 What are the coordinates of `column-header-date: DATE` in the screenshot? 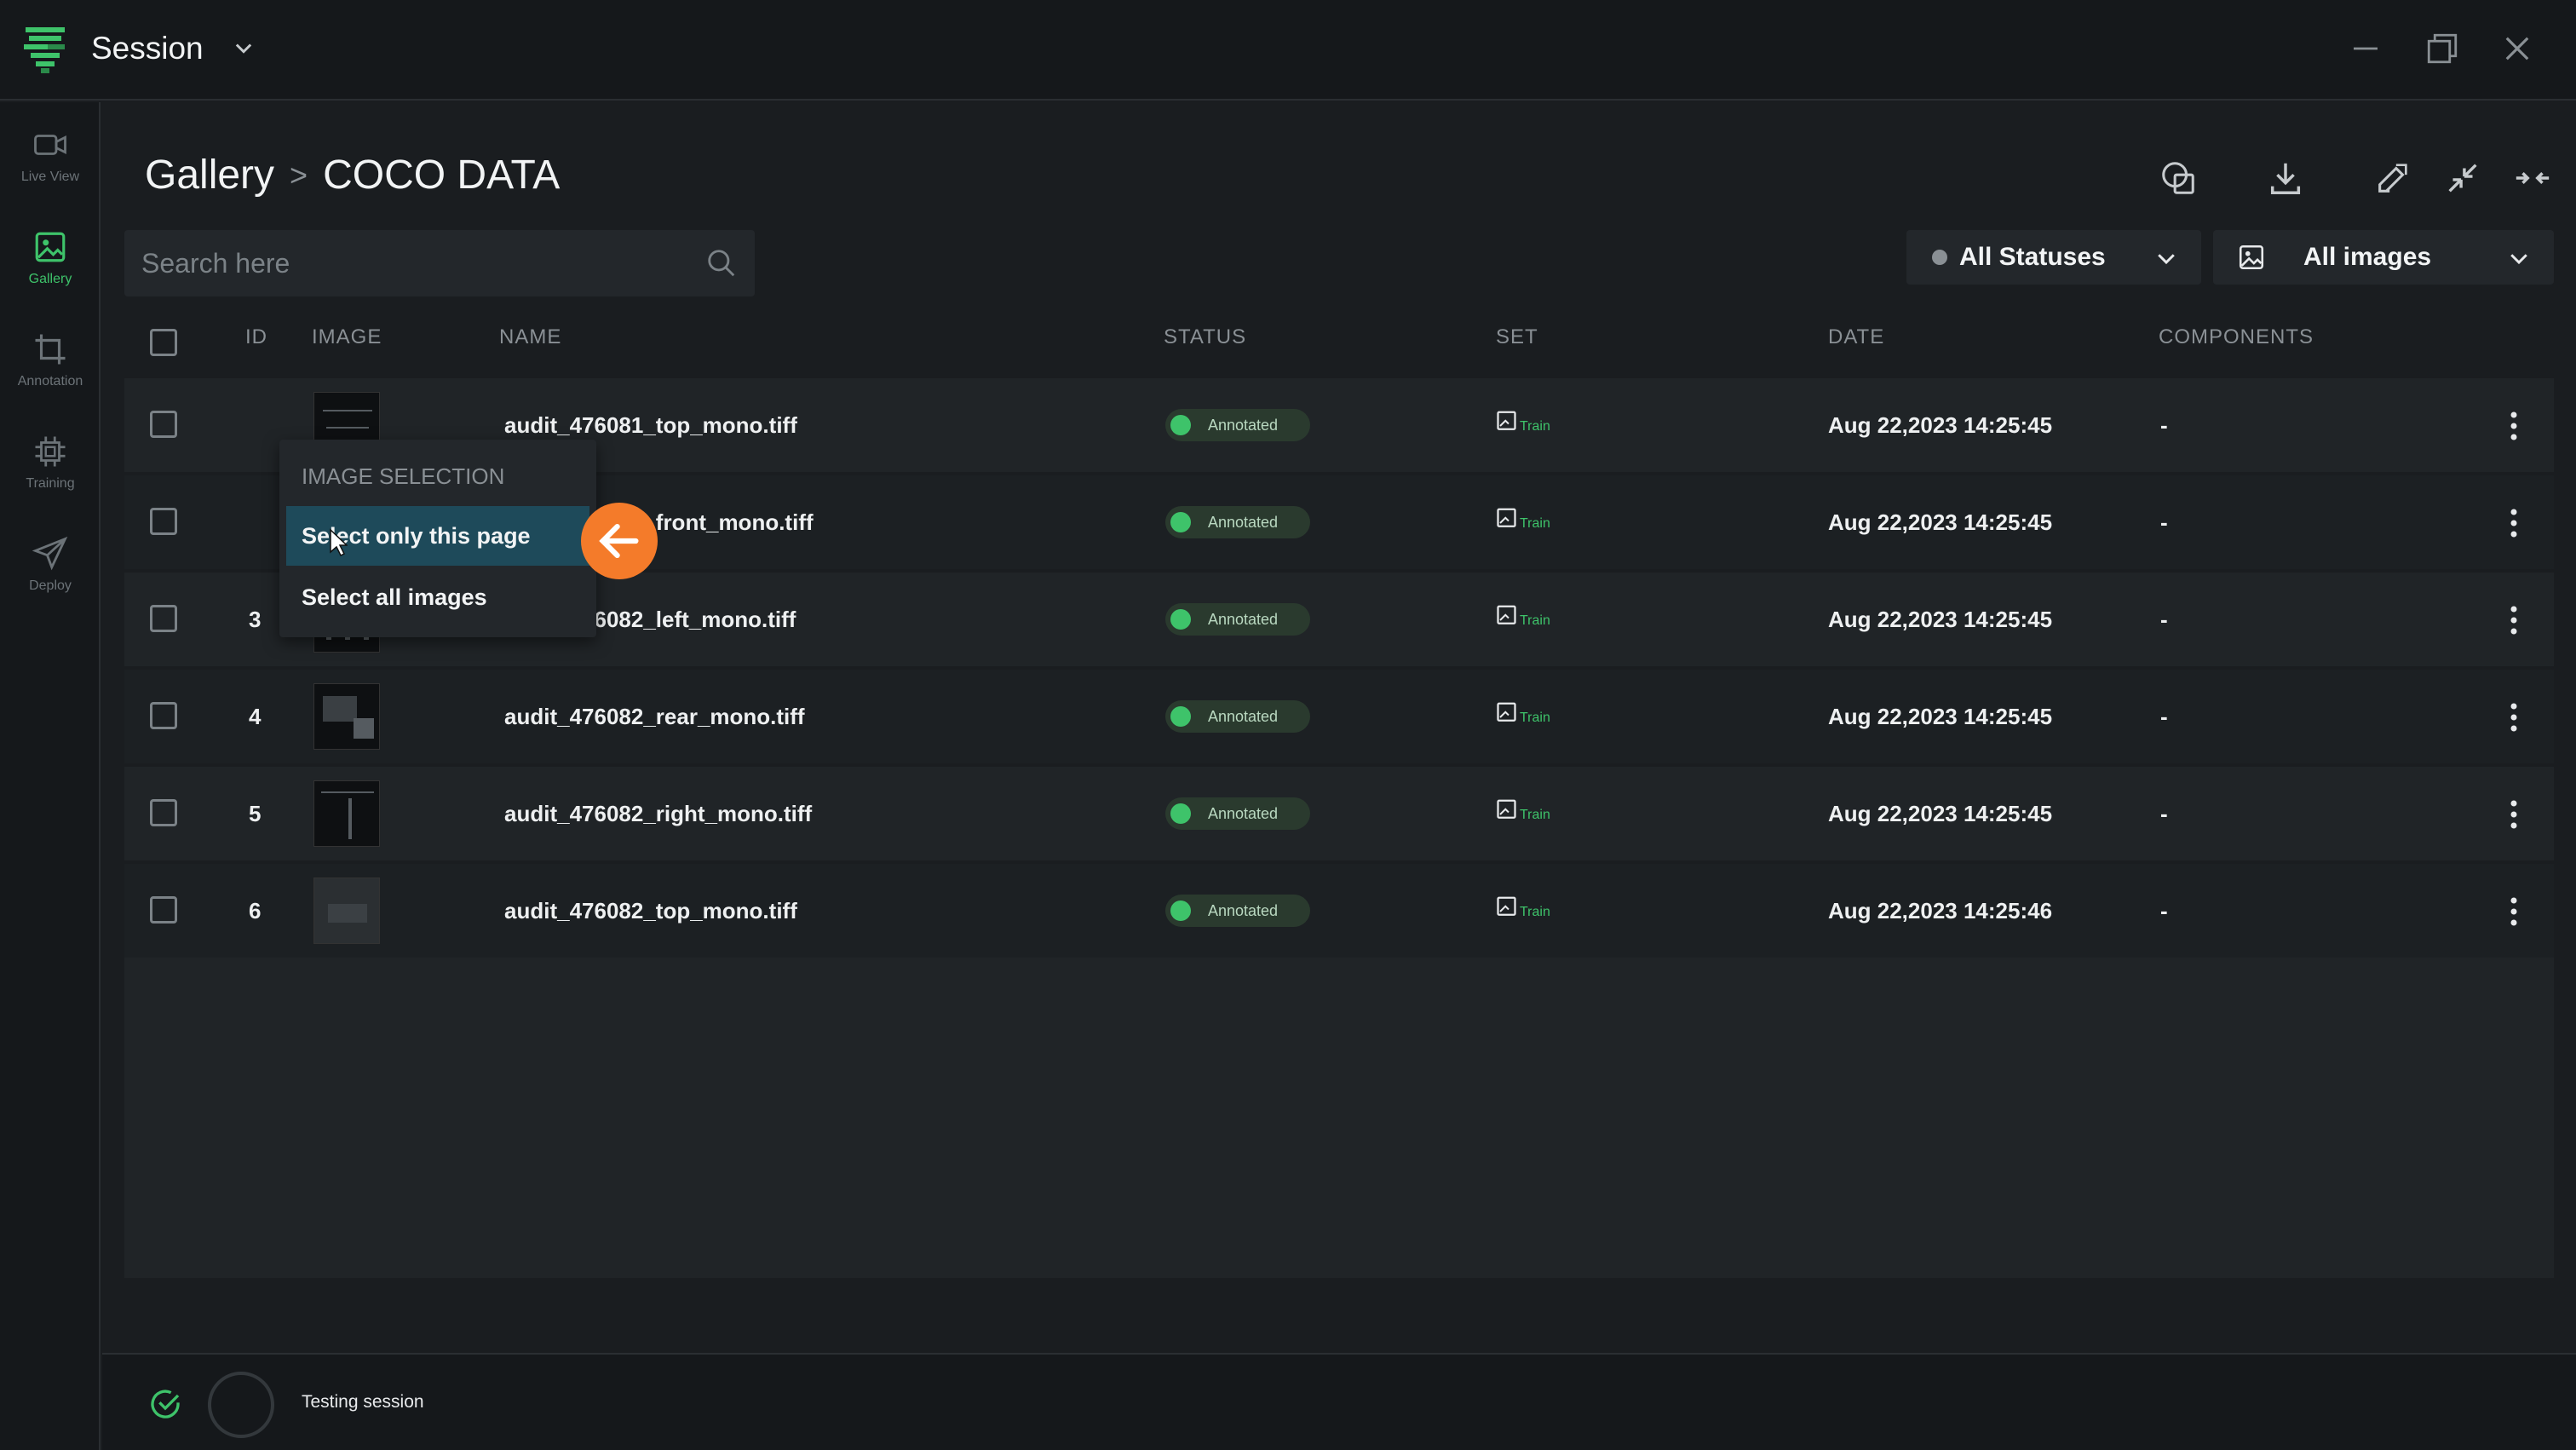 It's located at (1856, 337).